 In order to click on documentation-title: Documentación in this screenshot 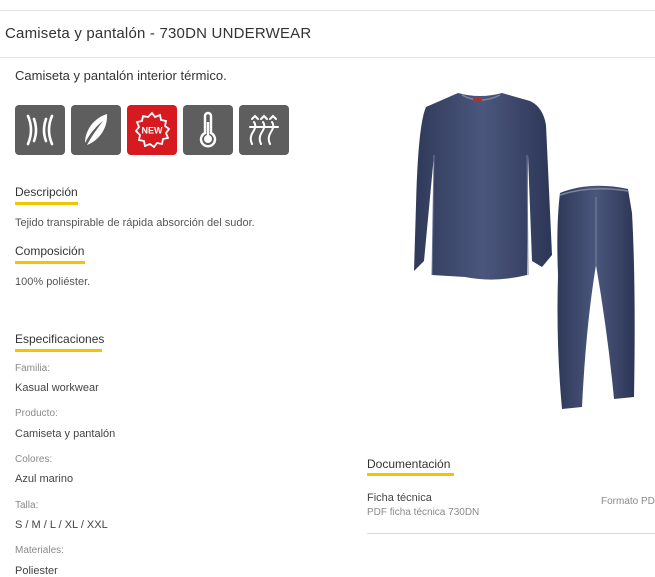, I will do `click(409, 464)`.